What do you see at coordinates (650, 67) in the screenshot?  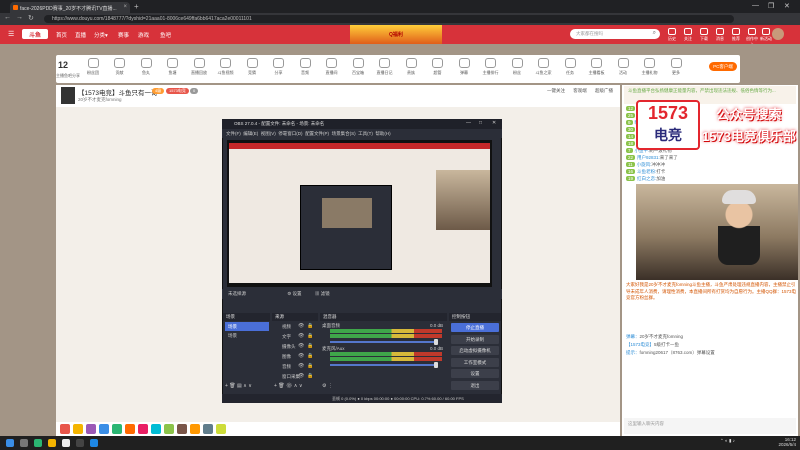 I see `toolbar-item: 主播礼物` at bounding box center [650, 67].